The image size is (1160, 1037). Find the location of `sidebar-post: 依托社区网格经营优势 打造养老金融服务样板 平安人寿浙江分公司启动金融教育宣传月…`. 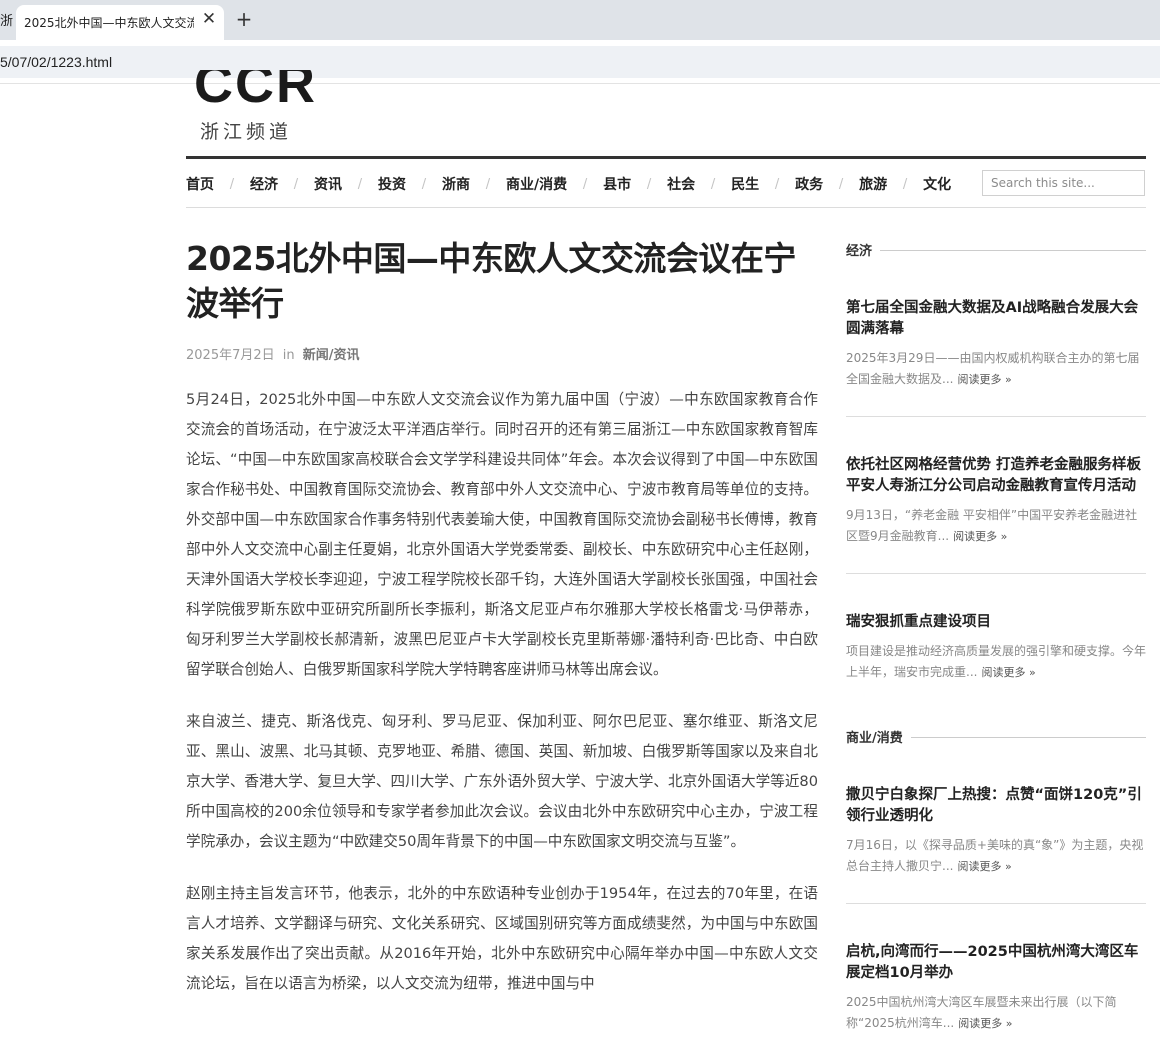

sidebar-post: 依托社区网格经营优势 打造养老金融服务样板 平安人寿浙江分公司启动金融教育宣传月… is located at coordinates (996, 501).